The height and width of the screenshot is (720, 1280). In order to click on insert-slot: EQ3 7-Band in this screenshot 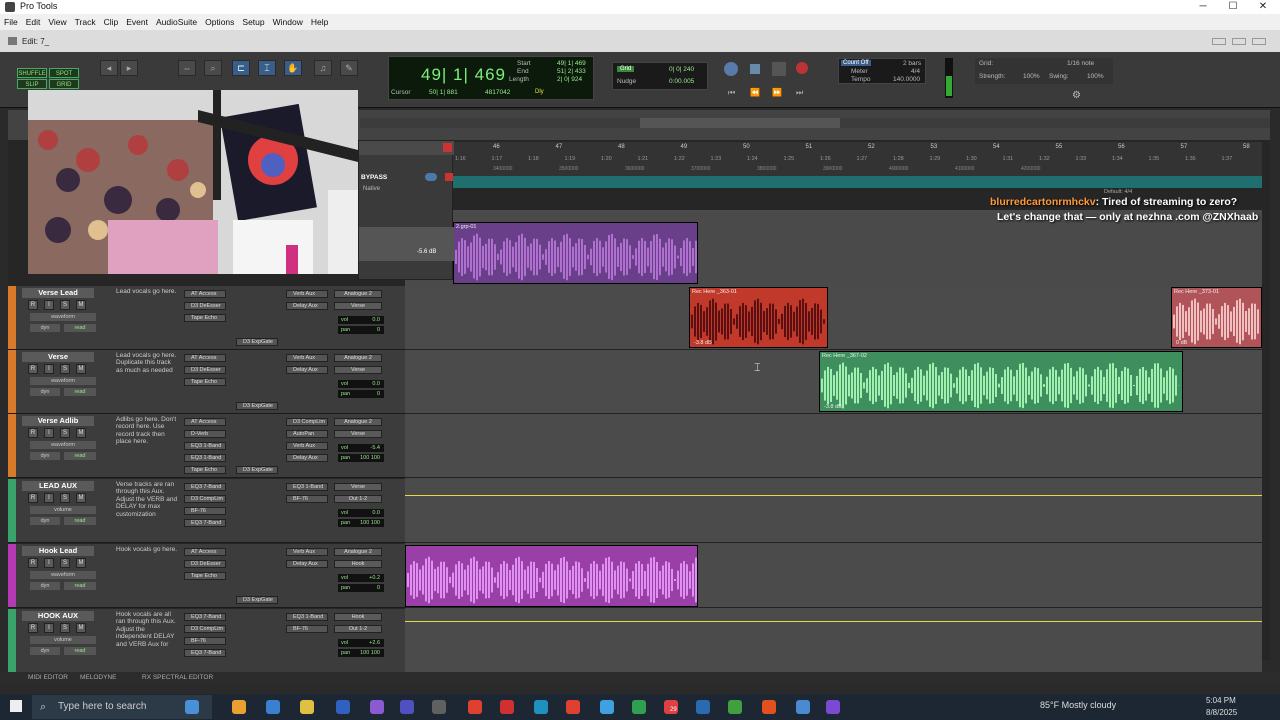, I will do `click(205, 487)`.